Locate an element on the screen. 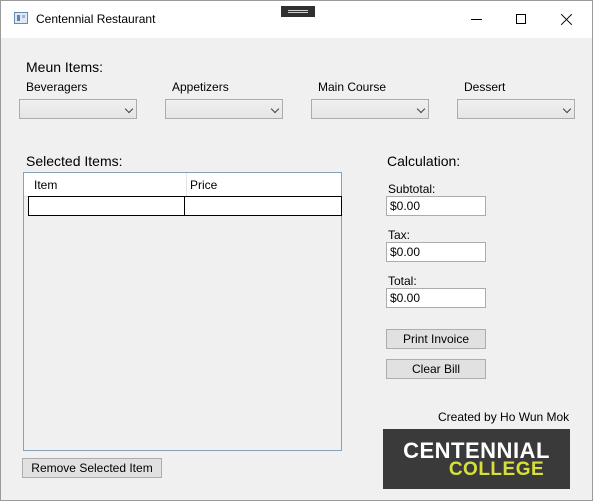 The width and height of the screenshot is (593, 501). close-icon is located at coordinates (566, 19).